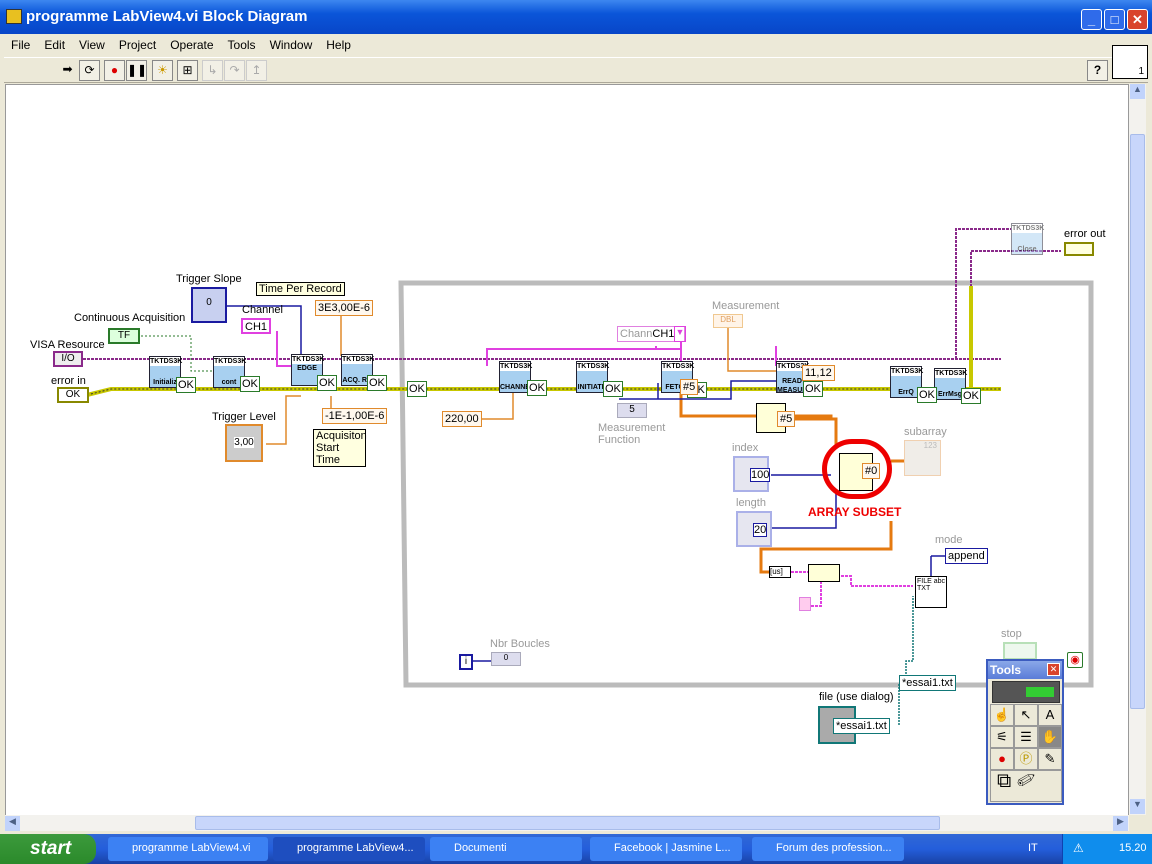 Image resolution: width=1152 pixels, height=864 pixels. I want to click on menu-tools: Tools, so click(242, 45).